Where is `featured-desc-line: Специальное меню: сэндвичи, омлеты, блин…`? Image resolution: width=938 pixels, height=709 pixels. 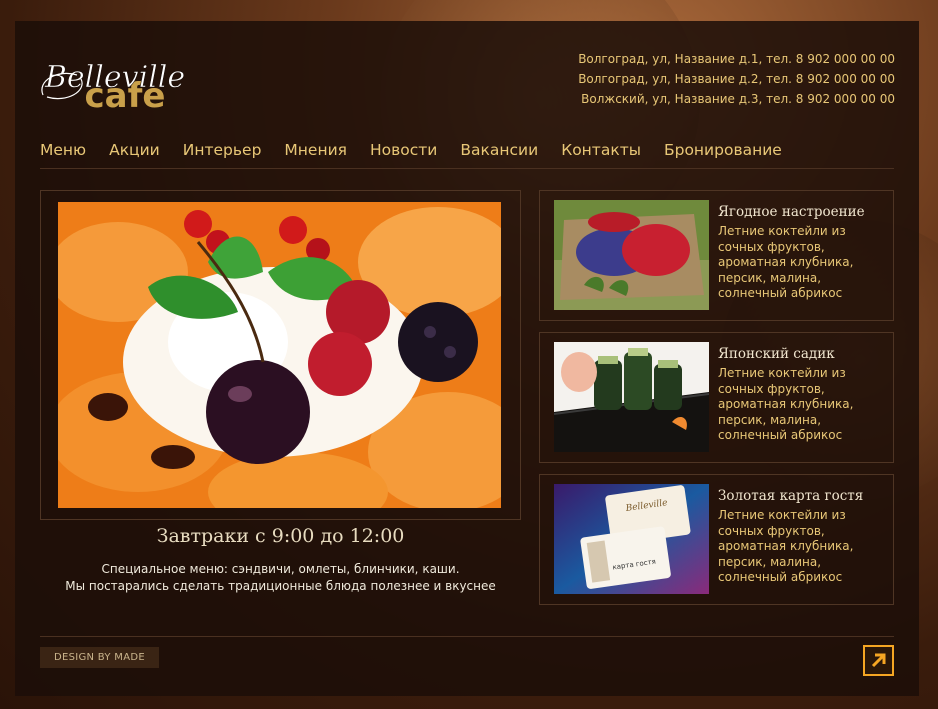
featured-desc-line: Специальное меню: сэндвичи, омлеты, блин… is located at coordinates (280, 569).